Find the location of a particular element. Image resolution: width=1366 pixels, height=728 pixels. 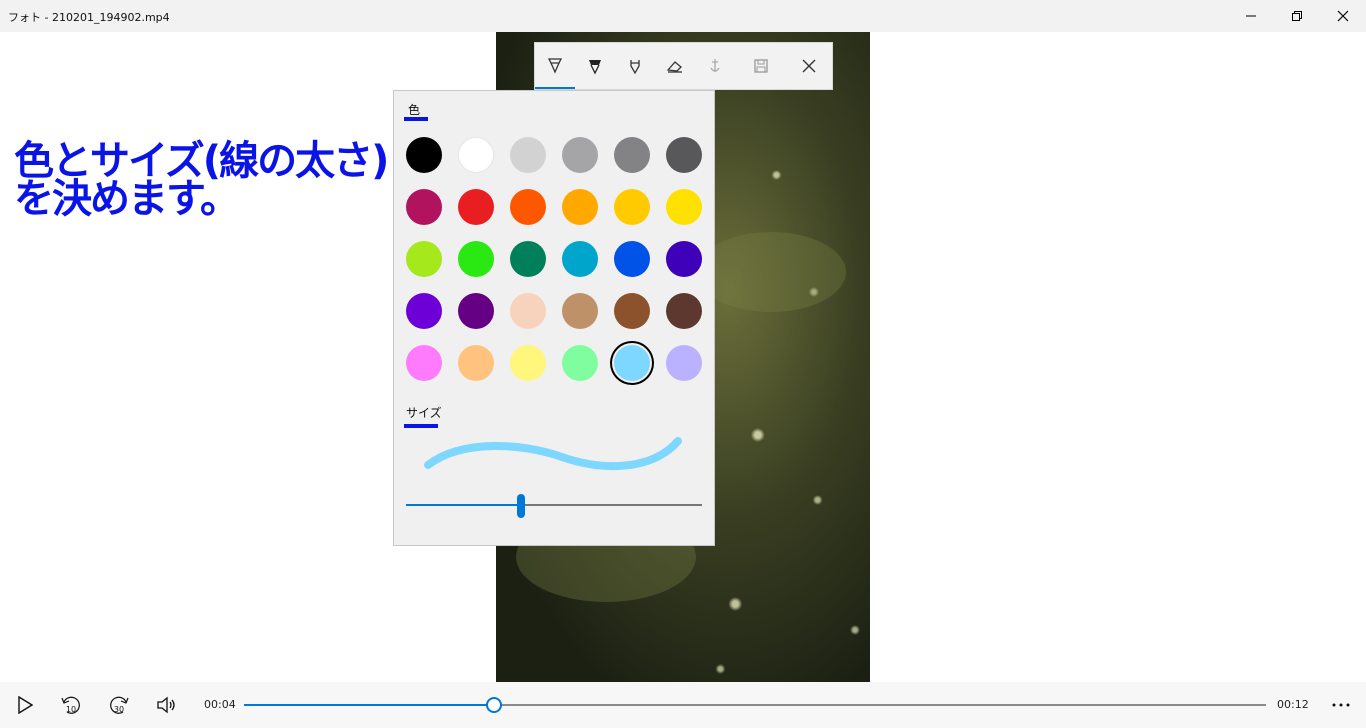

ballpoint-pen-icon is located at coordinates (555, 66).